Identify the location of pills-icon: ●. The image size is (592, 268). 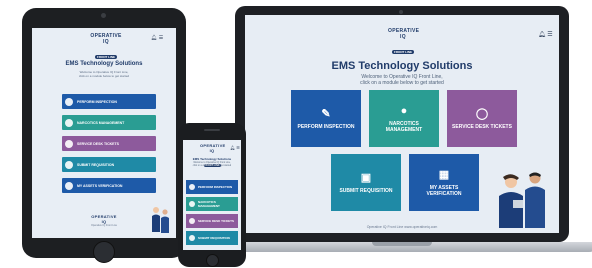
(404, 110).